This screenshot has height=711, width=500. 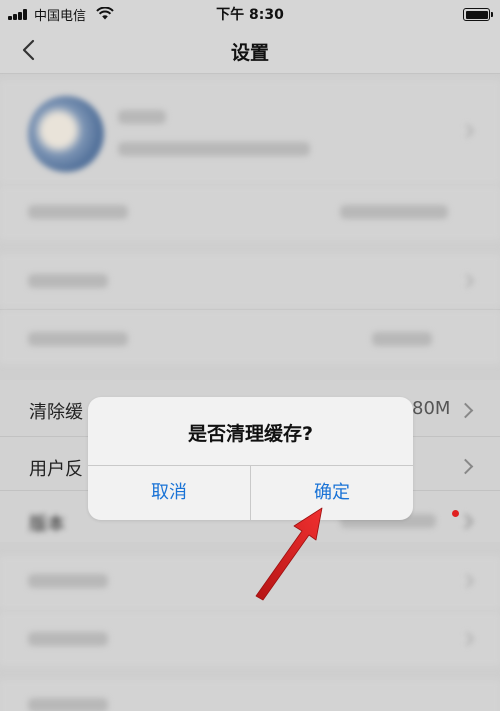 I want to click on dialog-title: 是否清理缓存?, so click(x=250, y=434).